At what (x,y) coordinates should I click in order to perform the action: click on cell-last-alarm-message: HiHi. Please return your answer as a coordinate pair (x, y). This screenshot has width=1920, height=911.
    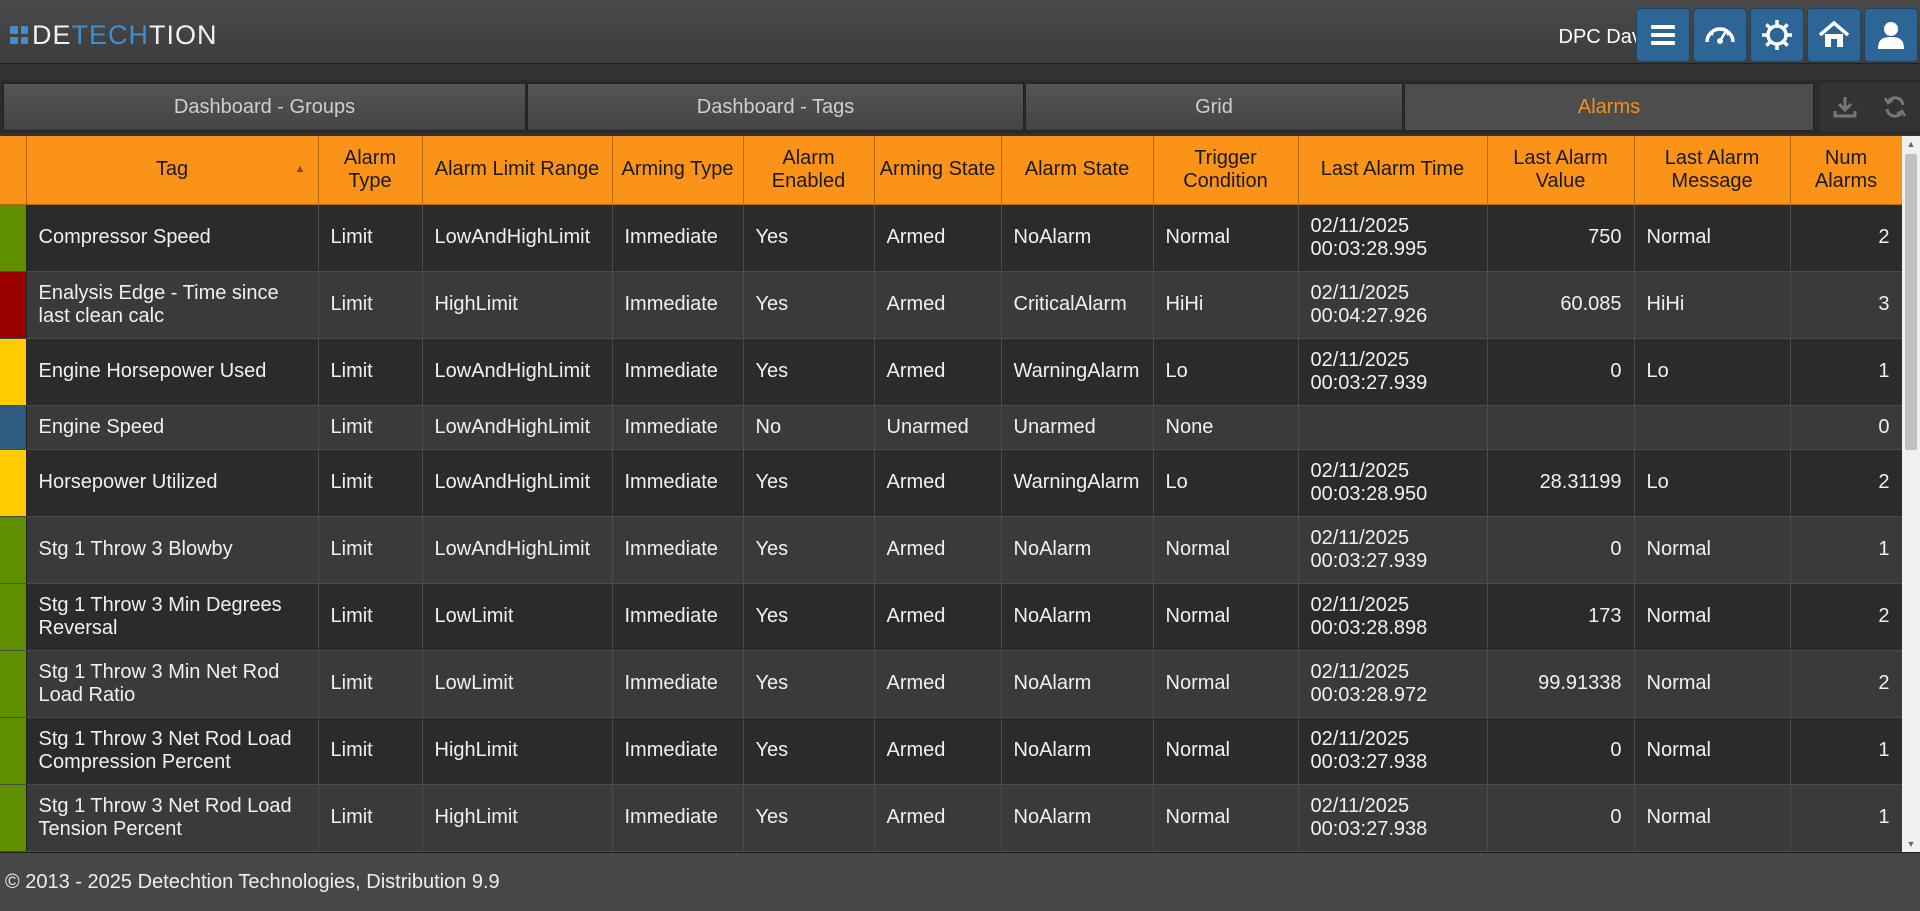
    Looking at the image, I should click on (1712, 305).